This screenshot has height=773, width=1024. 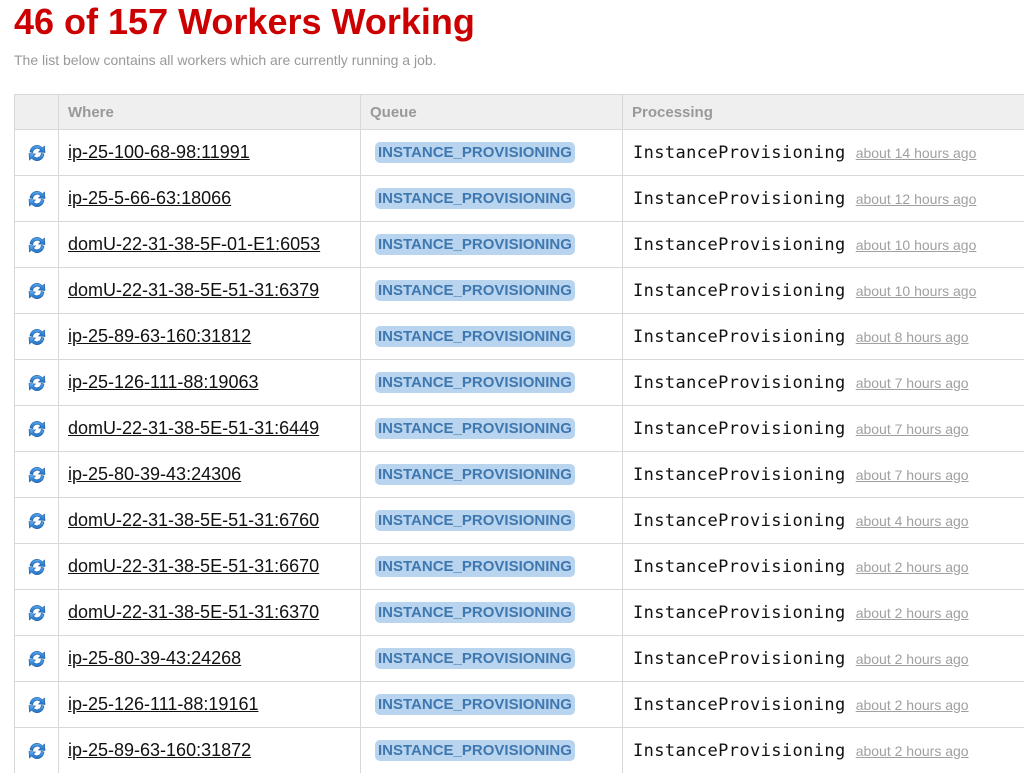 I want to click on worker-processing-cell: InstanceProvisioning about 4 hours ago, so click(x=823, y=521).